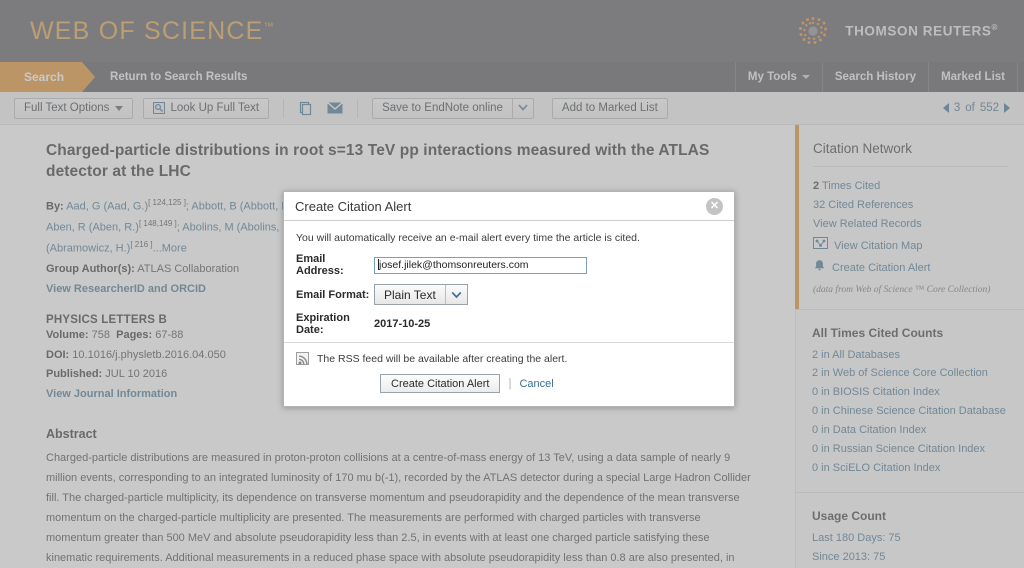 This screenshot has height=568, width=1024. I want to click on author-affiliation-ref: [ 124,125 ], so click(167, 203).